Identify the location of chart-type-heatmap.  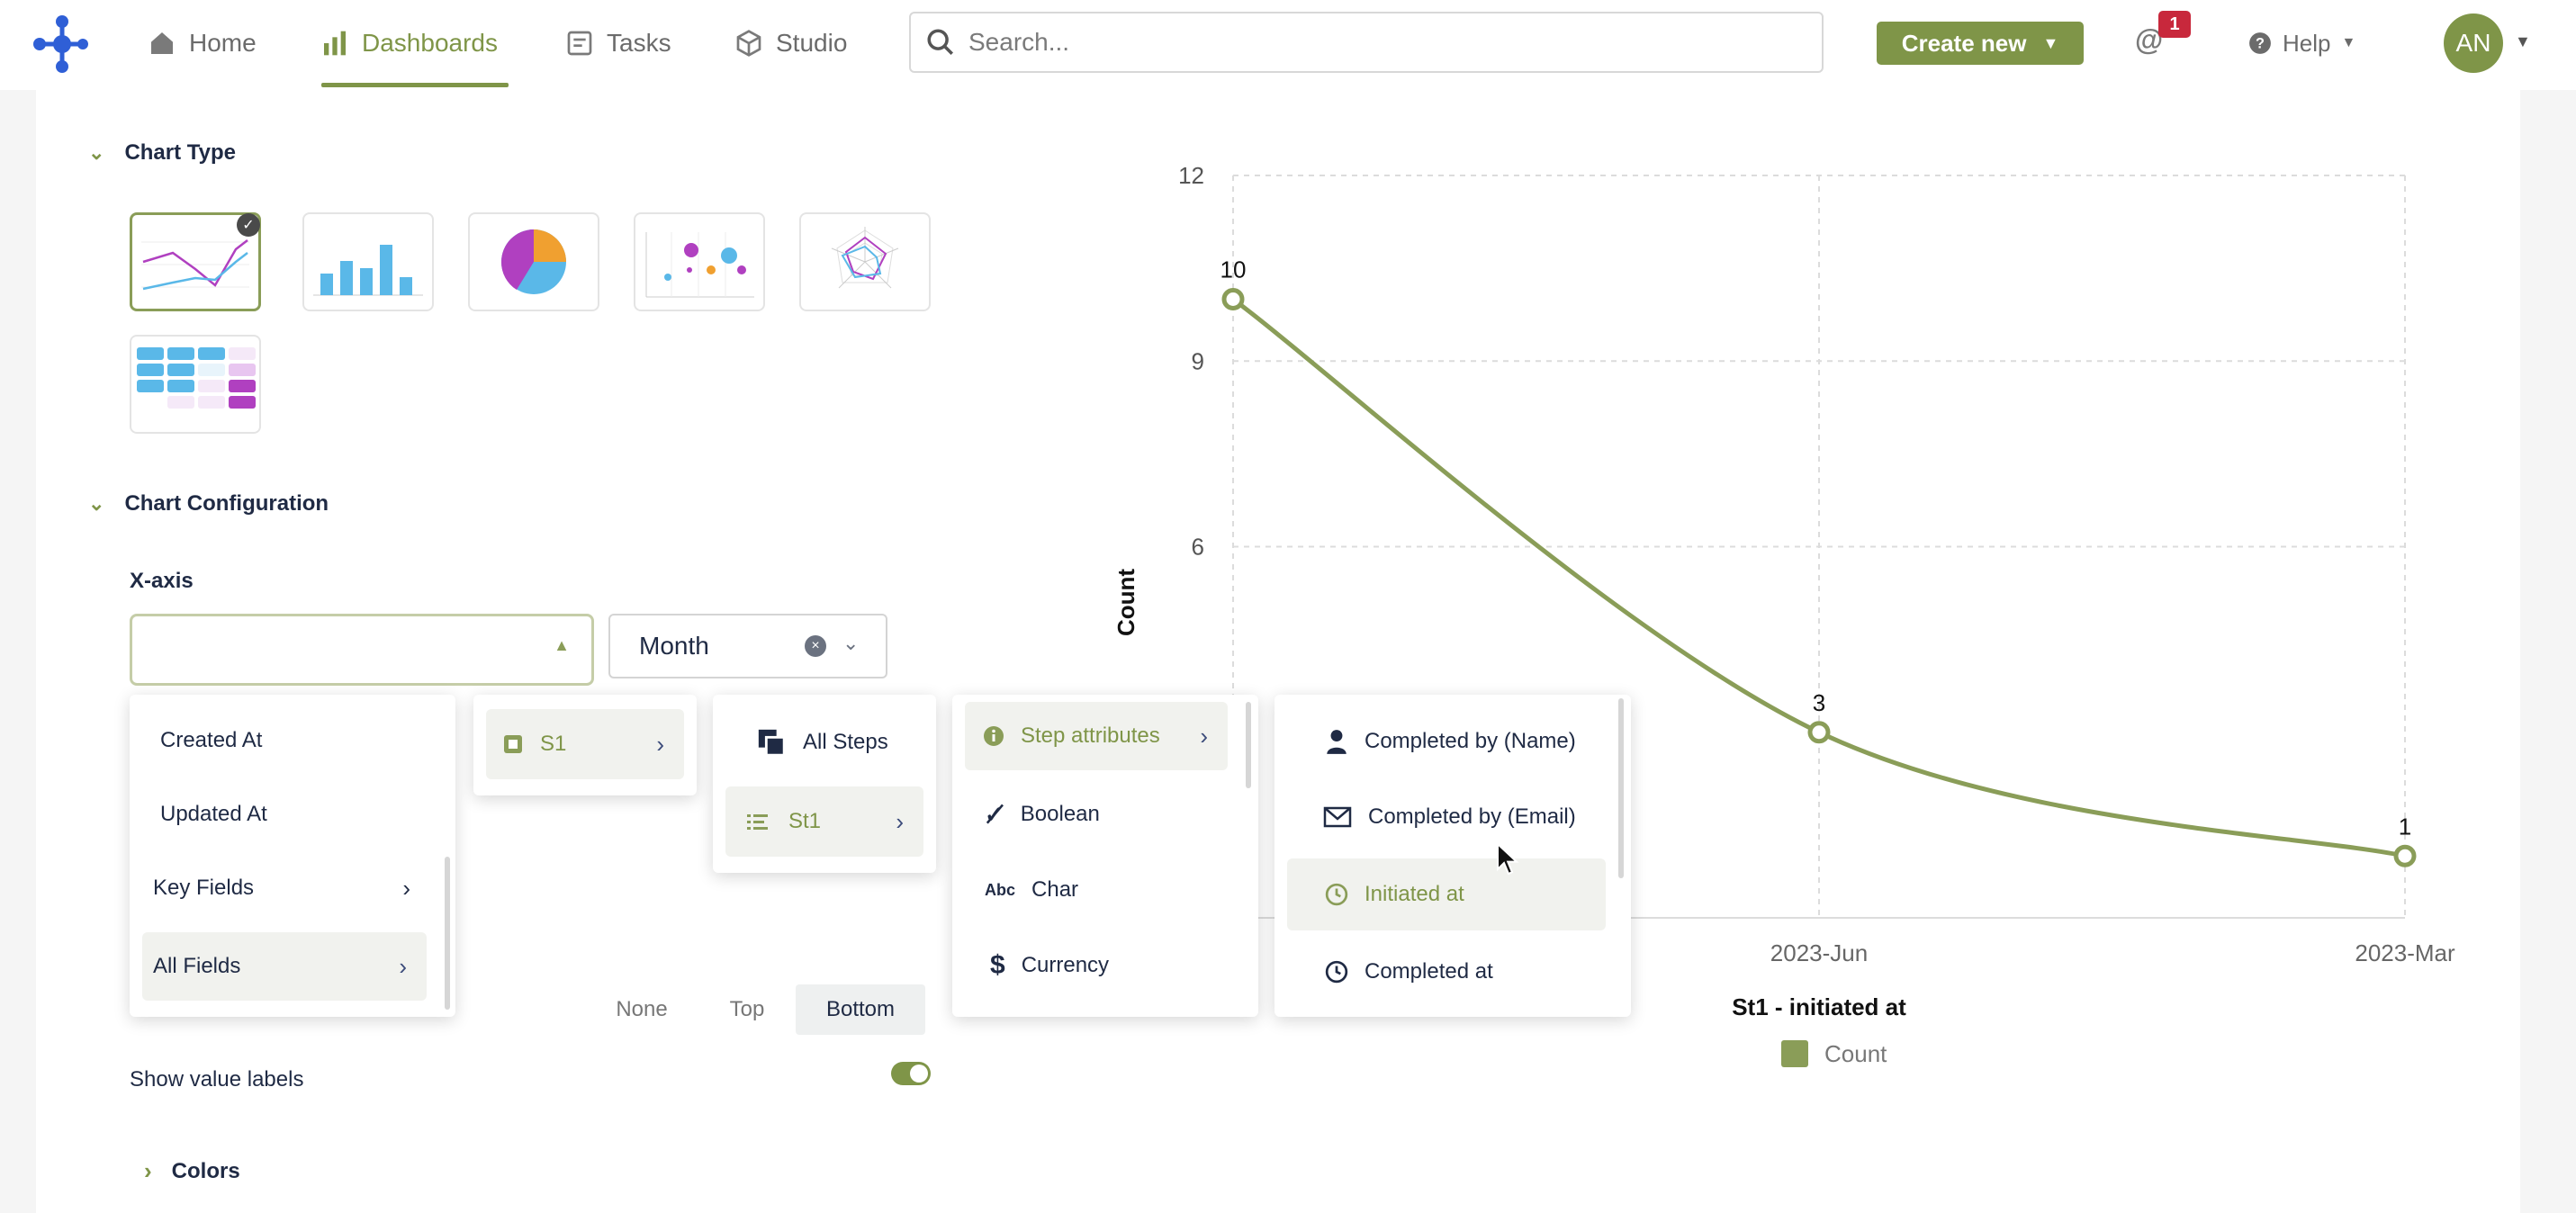
(195, 384).